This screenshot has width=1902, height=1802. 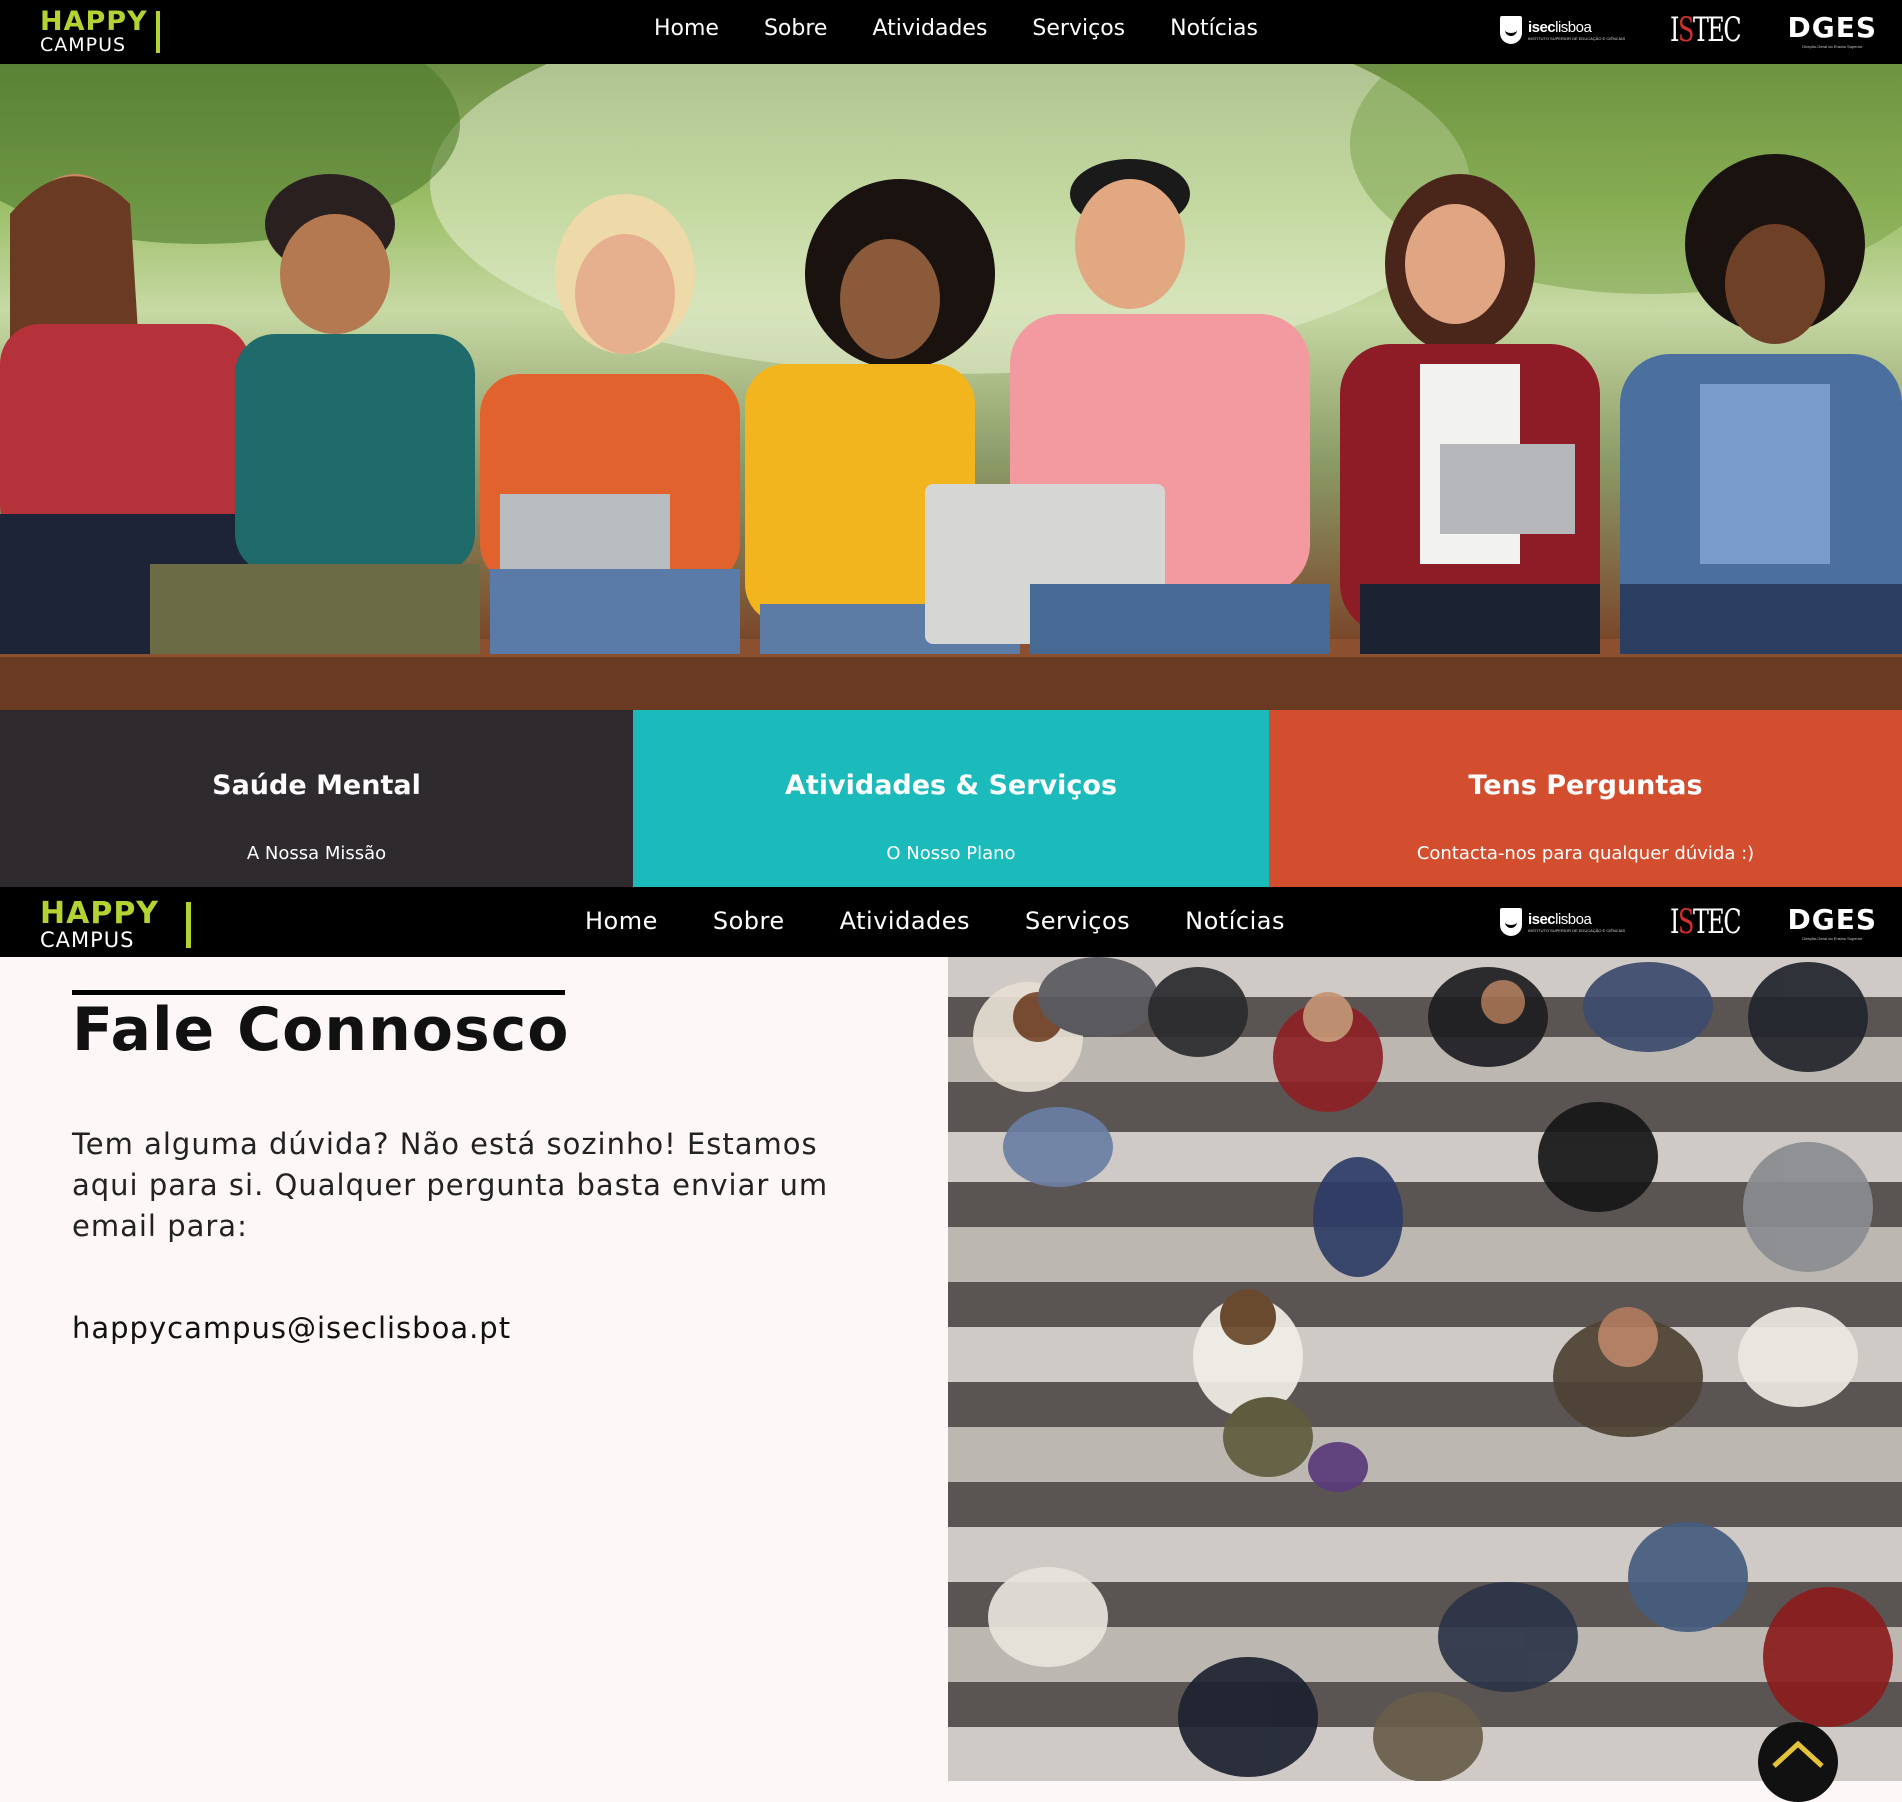 What do you see at coordinates (951, 853) in the screenshot?
I see `card-subtitle: O Nosso Plano` at bounding box center [951, 853].